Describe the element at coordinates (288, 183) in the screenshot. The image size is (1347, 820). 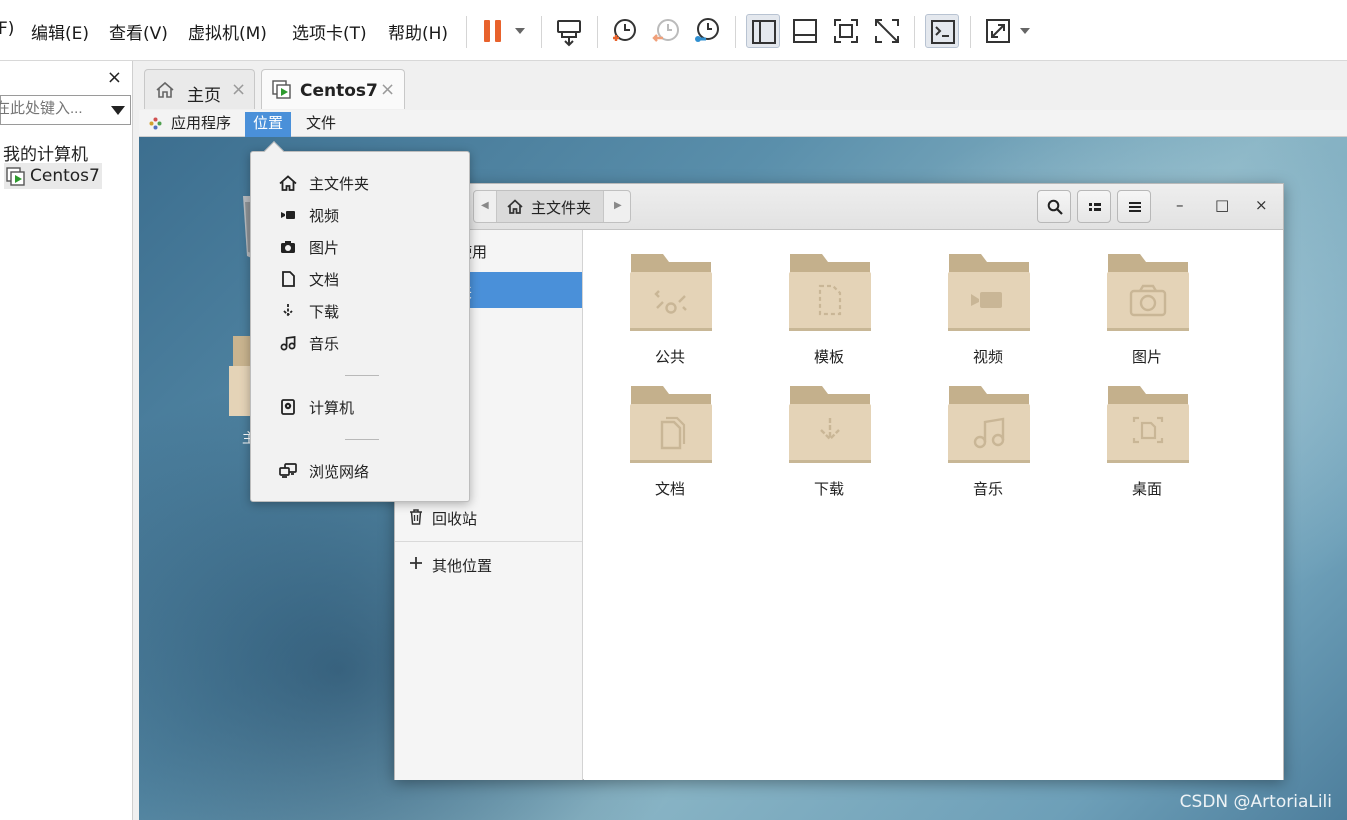
I see `home-icon` at that location.